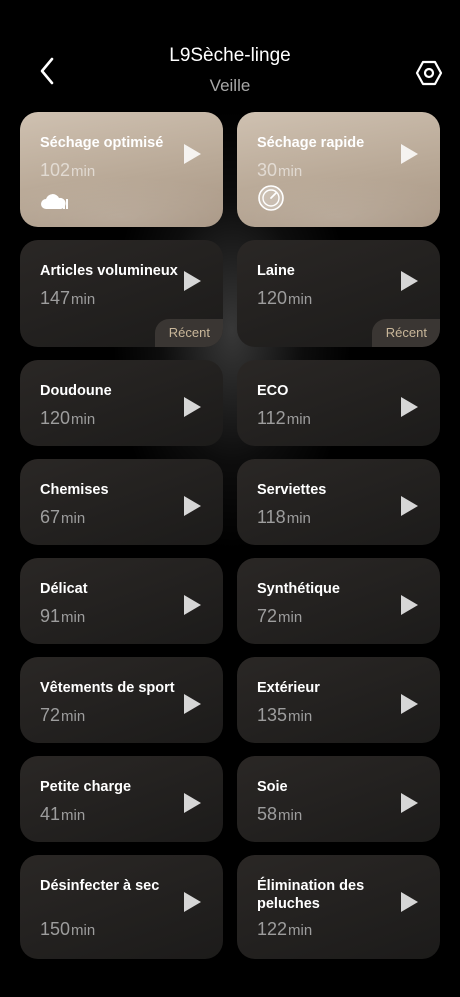  I want to click on program-duration: 102min, so click(67, 170).